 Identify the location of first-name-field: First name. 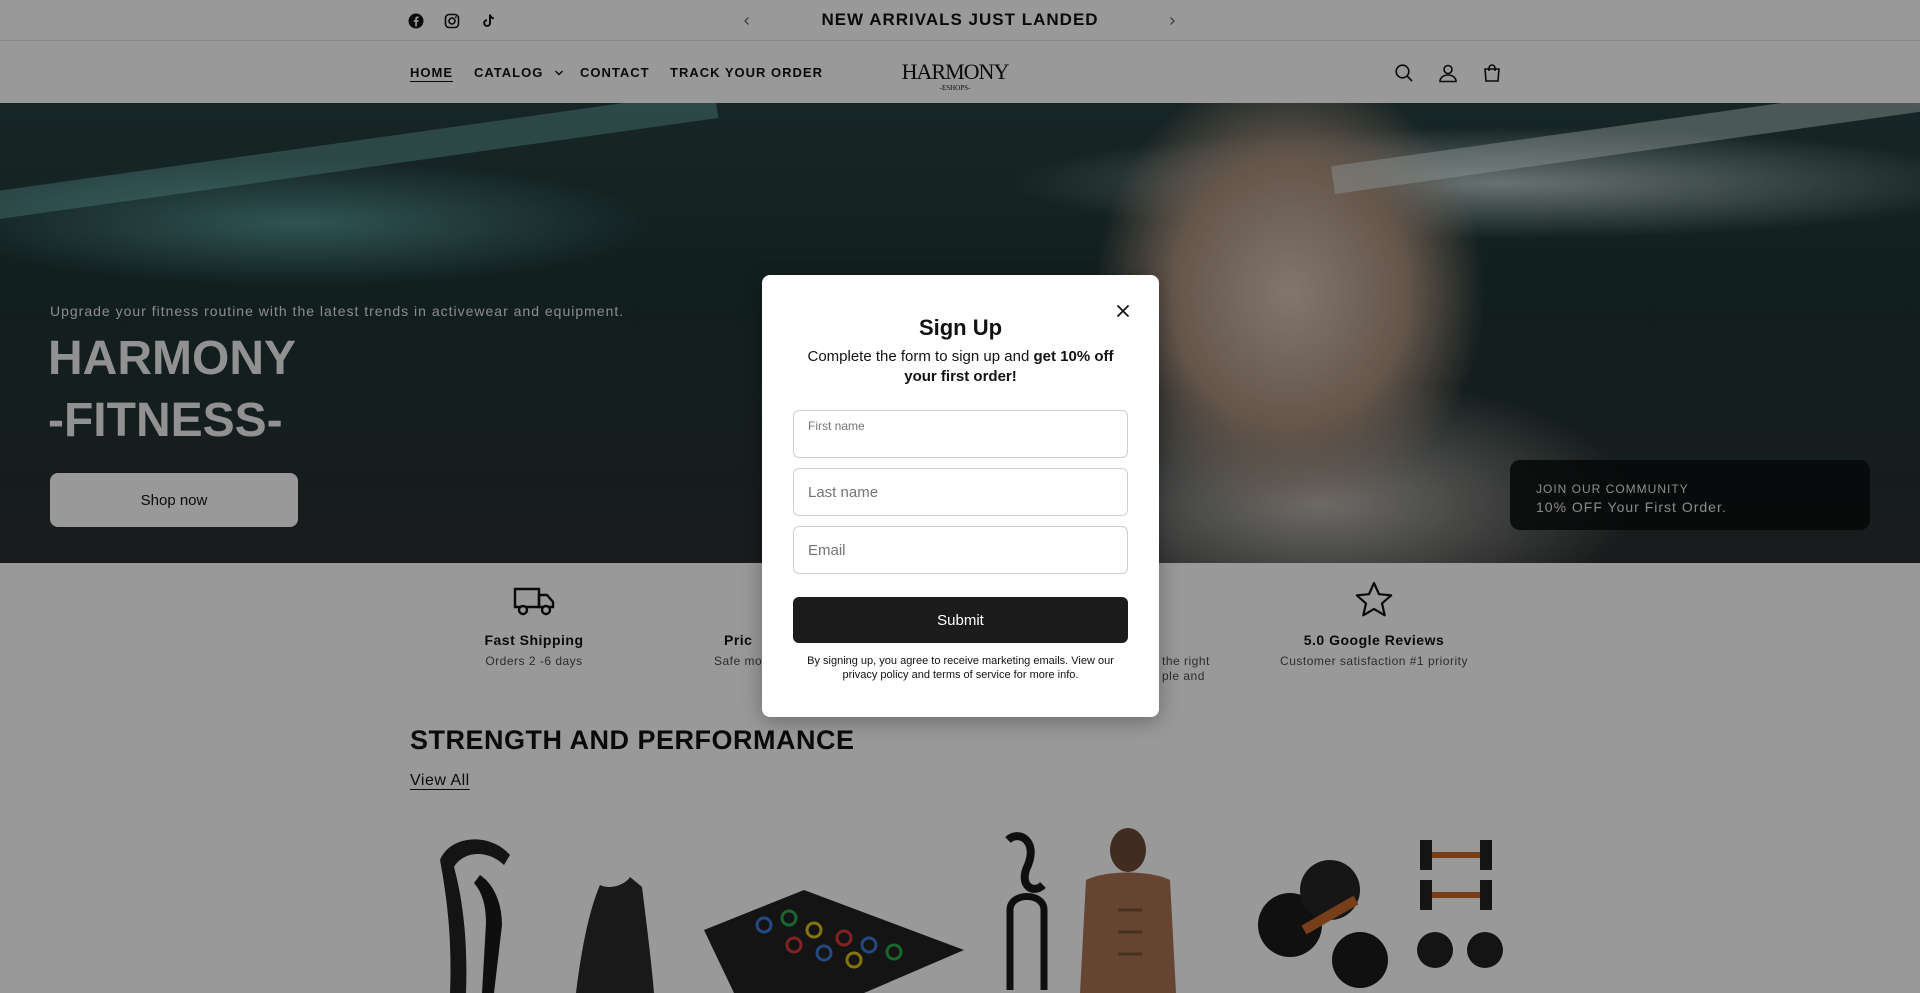
(960, 434).